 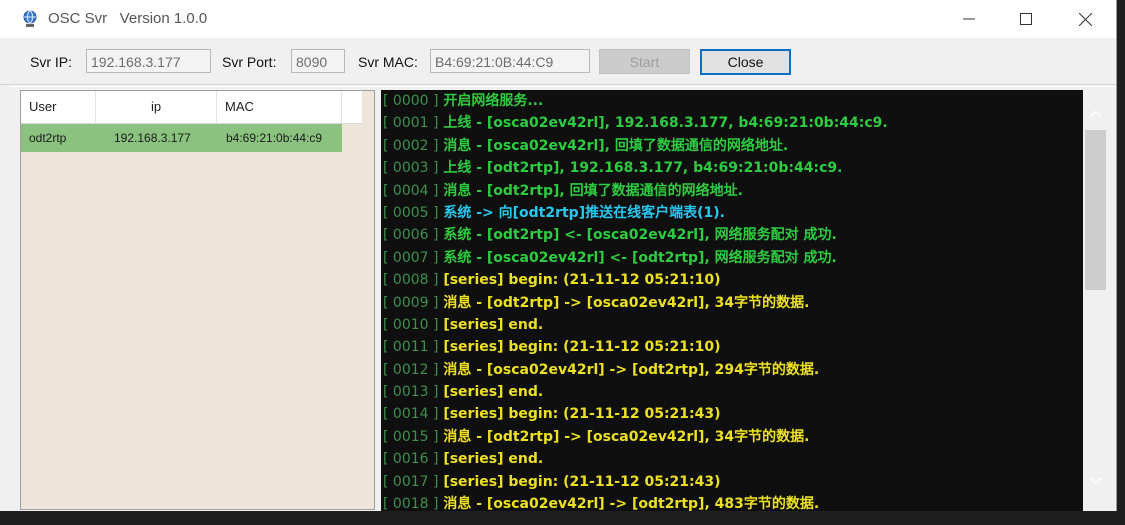 I want to click on maximize-icon, so click(x=1026, y=19).